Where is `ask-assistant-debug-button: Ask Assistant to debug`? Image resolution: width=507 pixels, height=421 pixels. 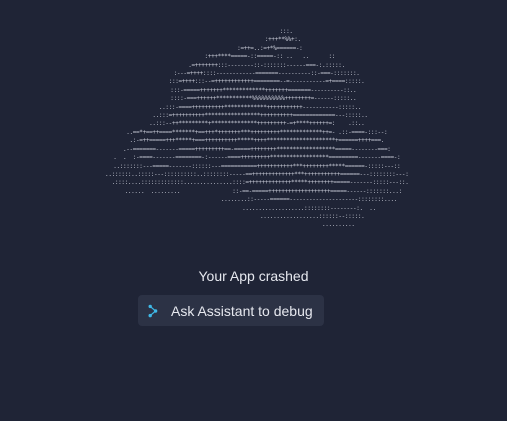
ask-assistant-debug-button: Ask Assistant to debug is located at coordinates (231, 310).